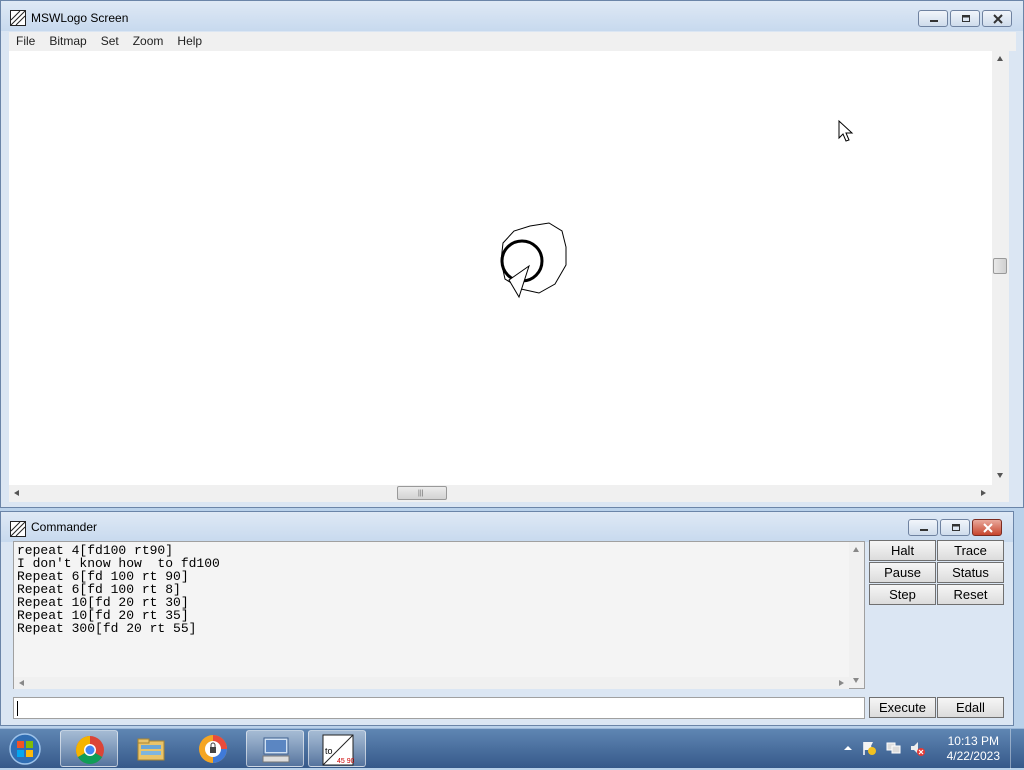 Image resolution: width=1024 pixels, height=770 pixels. Describe the element at coordinates (507, 527) in the screenshot. I see `commander-titlebar: Commander` at that location.